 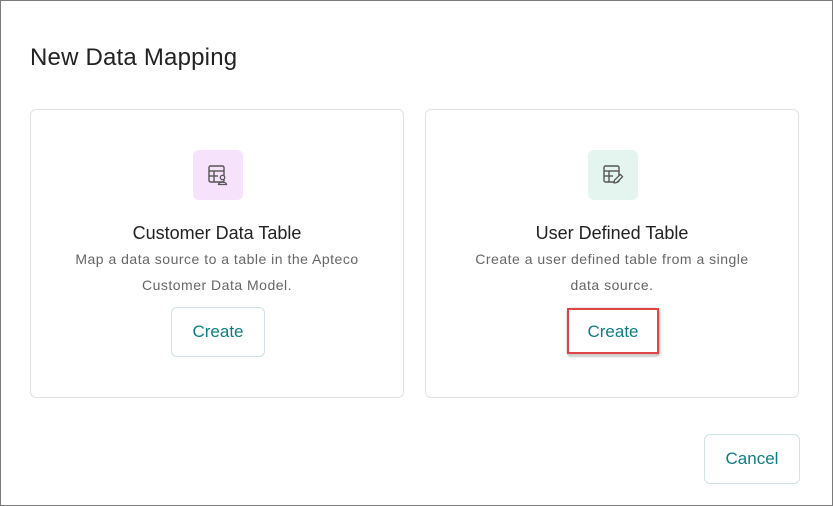 What do you see at coordinates (613, 332) in the screenshot?
I see `create-user-defined-table-button: Create` at bounding box center [613, 332].